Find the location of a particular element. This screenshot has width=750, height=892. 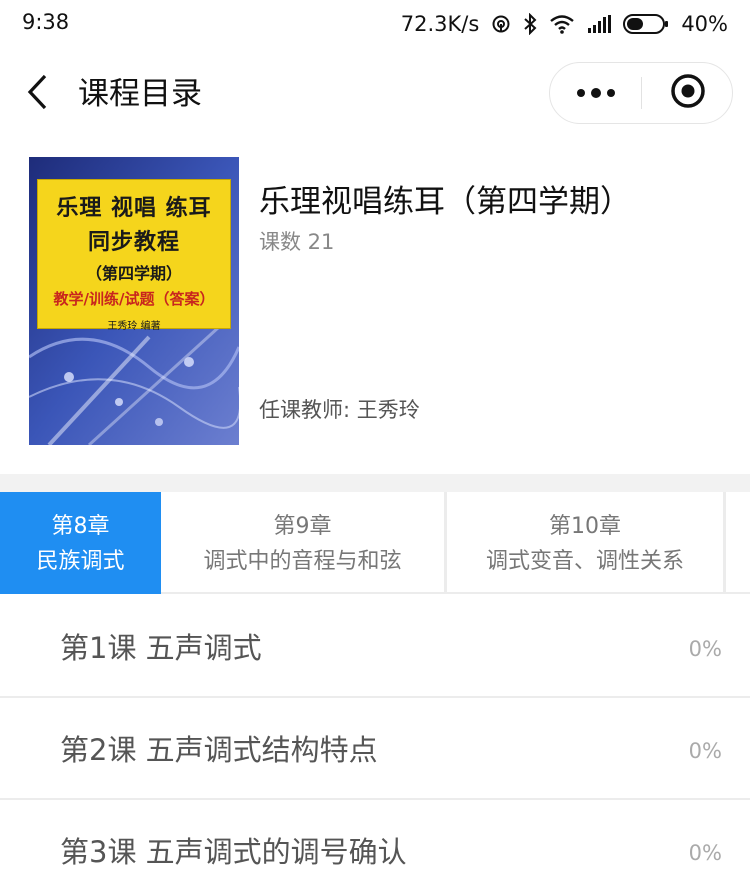

status-bar: 9:38 72.3K/s 40% is located at coordinates (375, 24).